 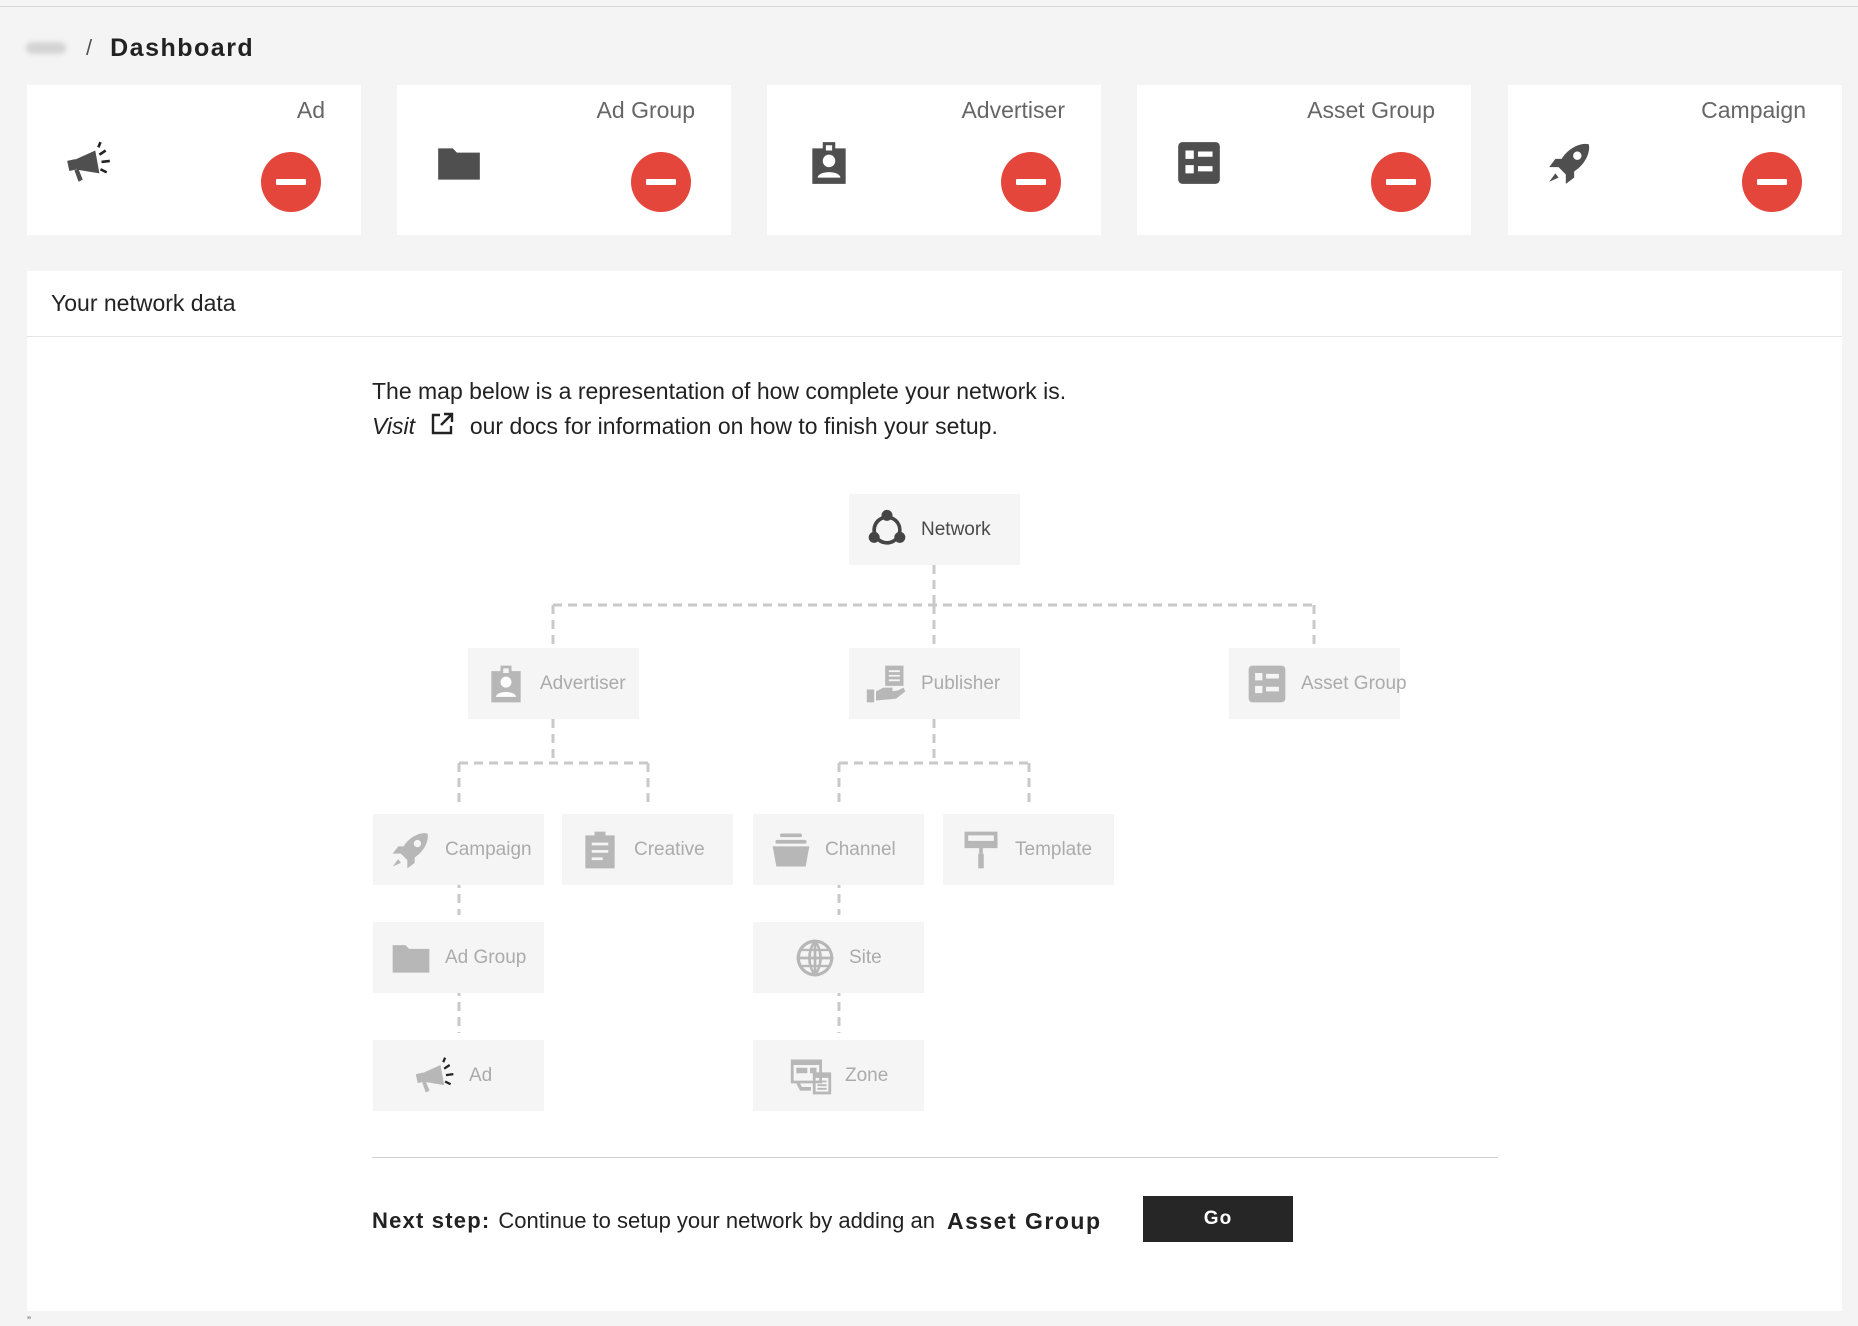 What do you see at coordinates (486, 957) in the screenshot?
I see `node-label: Ad Group` at bounding box center [486, 957].